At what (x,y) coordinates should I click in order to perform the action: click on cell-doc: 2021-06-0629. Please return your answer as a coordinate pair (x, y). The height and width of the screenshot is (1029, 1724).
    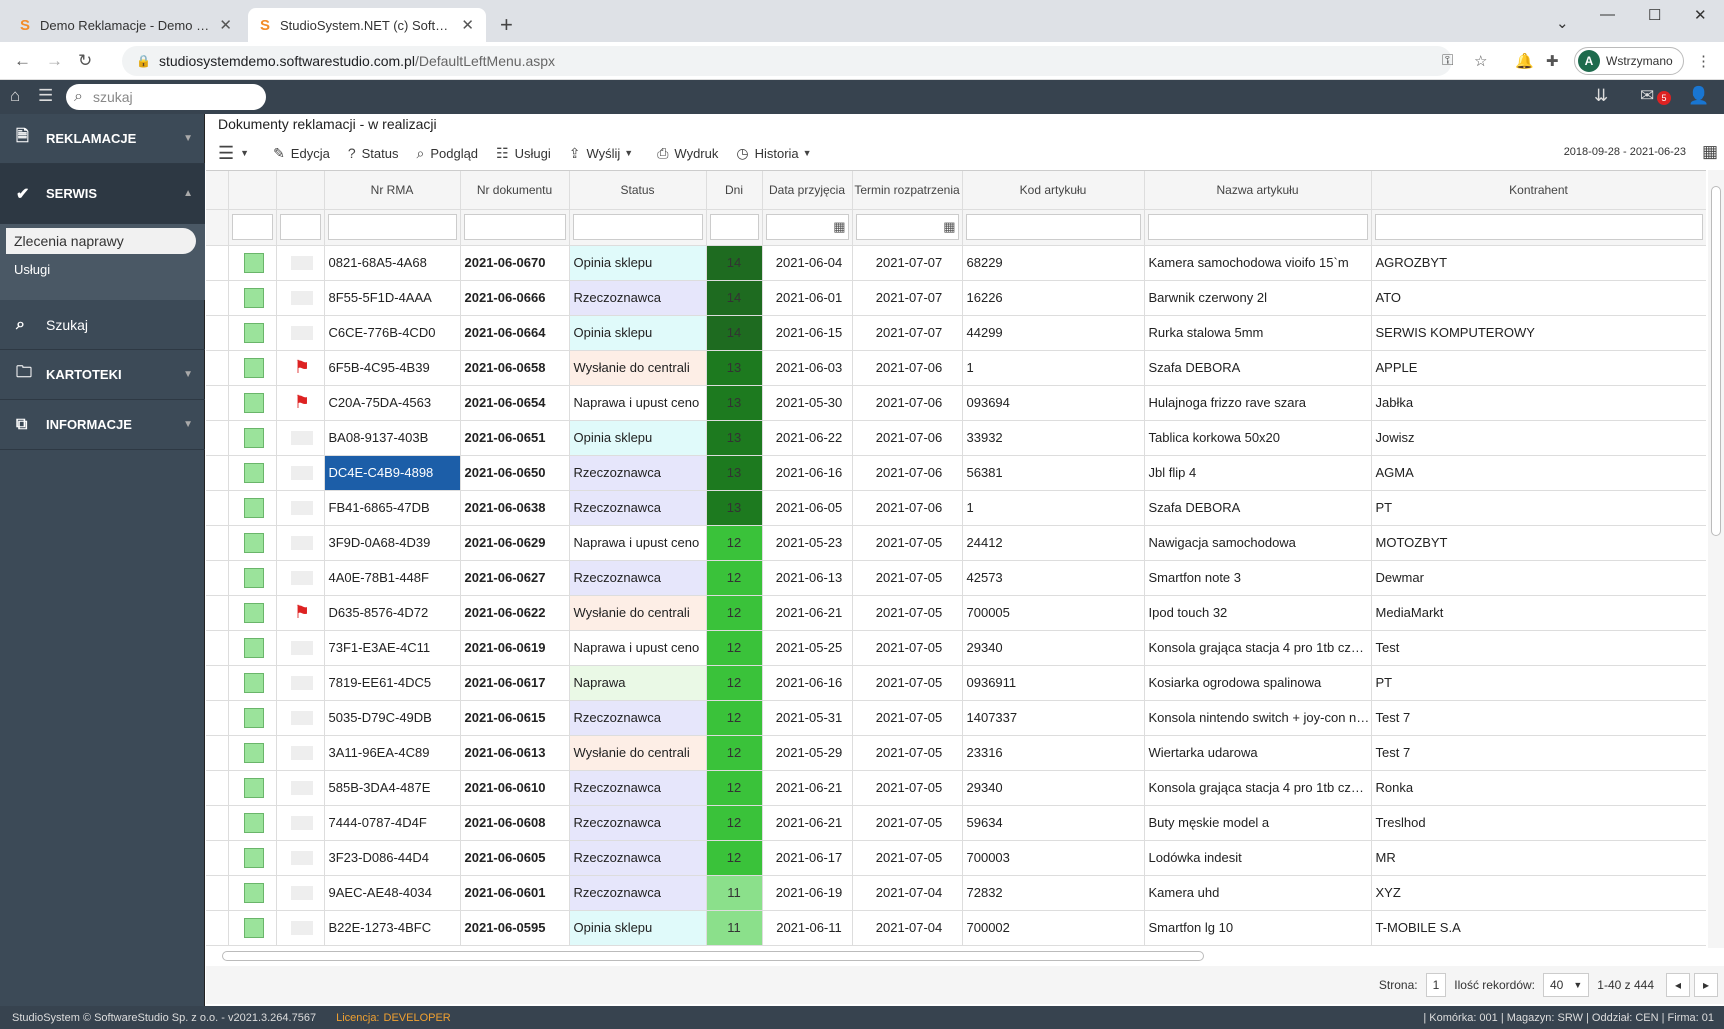
    Looking at the image, I should click on (515, 543).